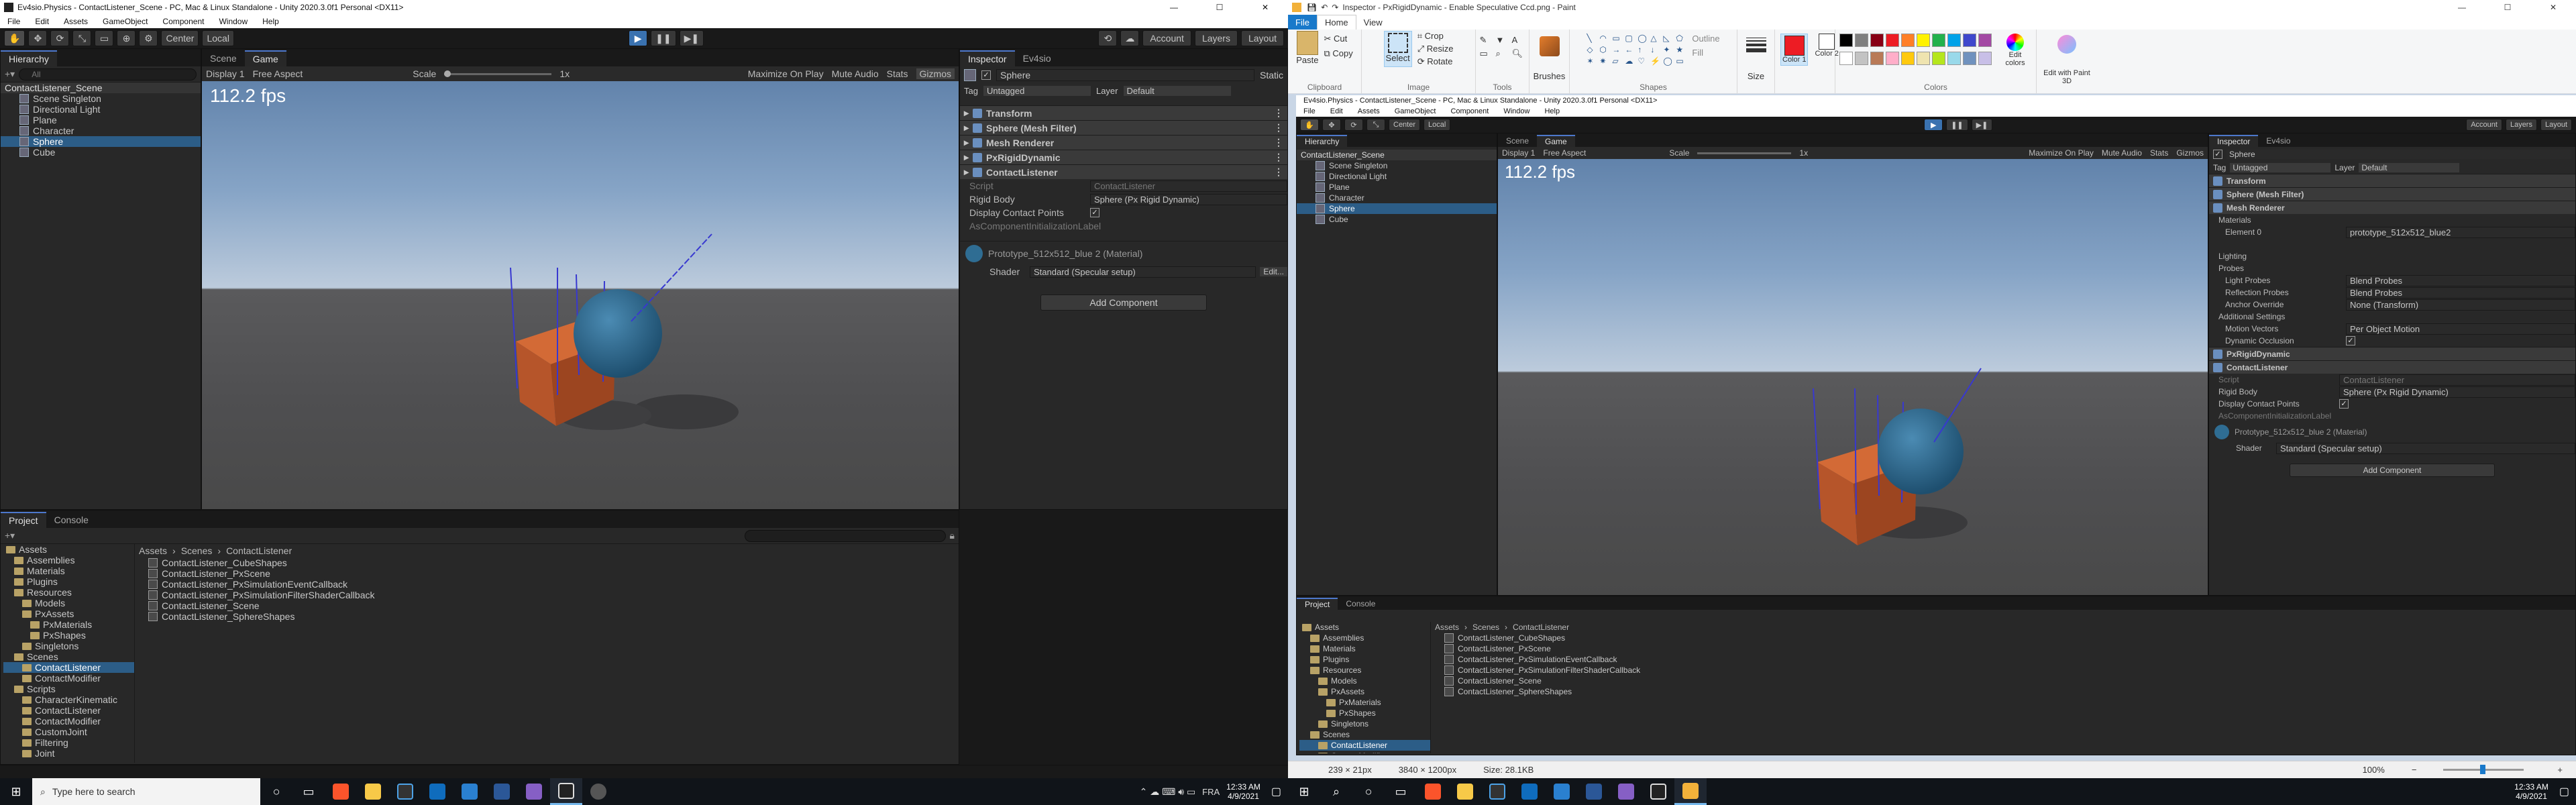 The height and width of the screenshot is (805, 2576). I want to click on component-header: ▸ Mesh Renderer ⋮, so click(1123, 142).